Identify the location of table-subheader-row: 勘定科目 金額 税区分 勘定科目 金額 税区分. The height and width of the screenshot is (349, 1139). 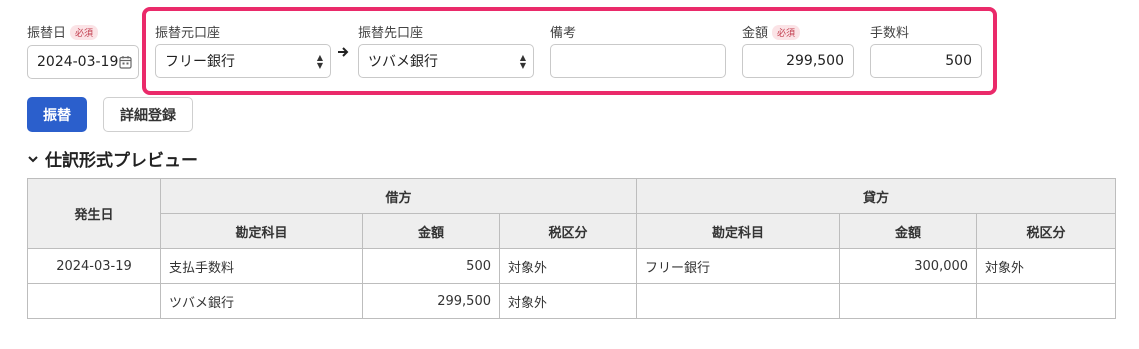
(572, 231).